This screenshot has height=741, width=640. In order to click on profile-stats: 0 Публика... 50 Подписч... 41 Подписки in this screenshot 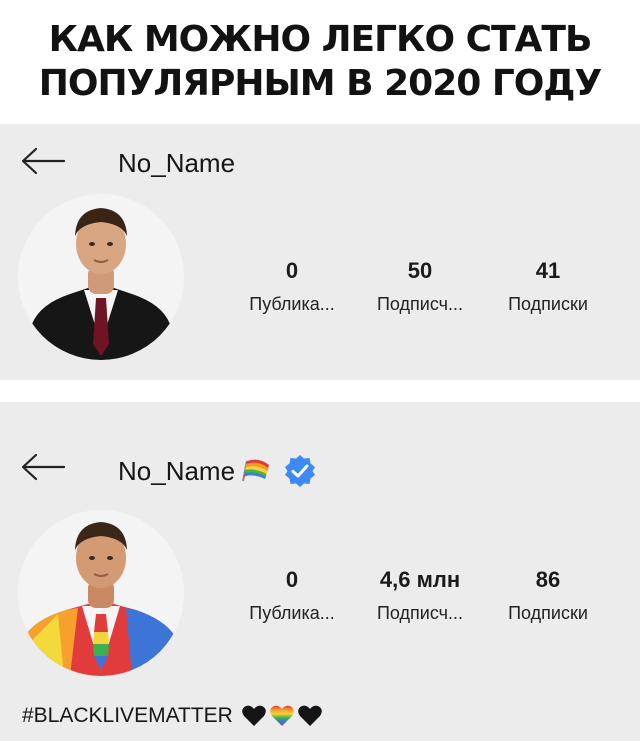, I will do `click(420, 285)`.